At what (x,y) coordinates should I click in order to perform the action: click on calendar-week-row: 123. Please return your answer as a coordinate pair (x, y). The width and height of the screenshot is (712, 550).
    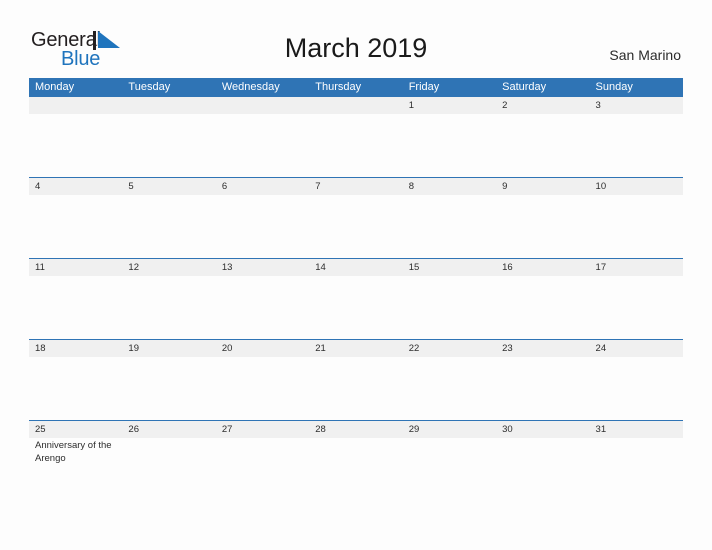
    Looking at the image, I should click on (356, 137).